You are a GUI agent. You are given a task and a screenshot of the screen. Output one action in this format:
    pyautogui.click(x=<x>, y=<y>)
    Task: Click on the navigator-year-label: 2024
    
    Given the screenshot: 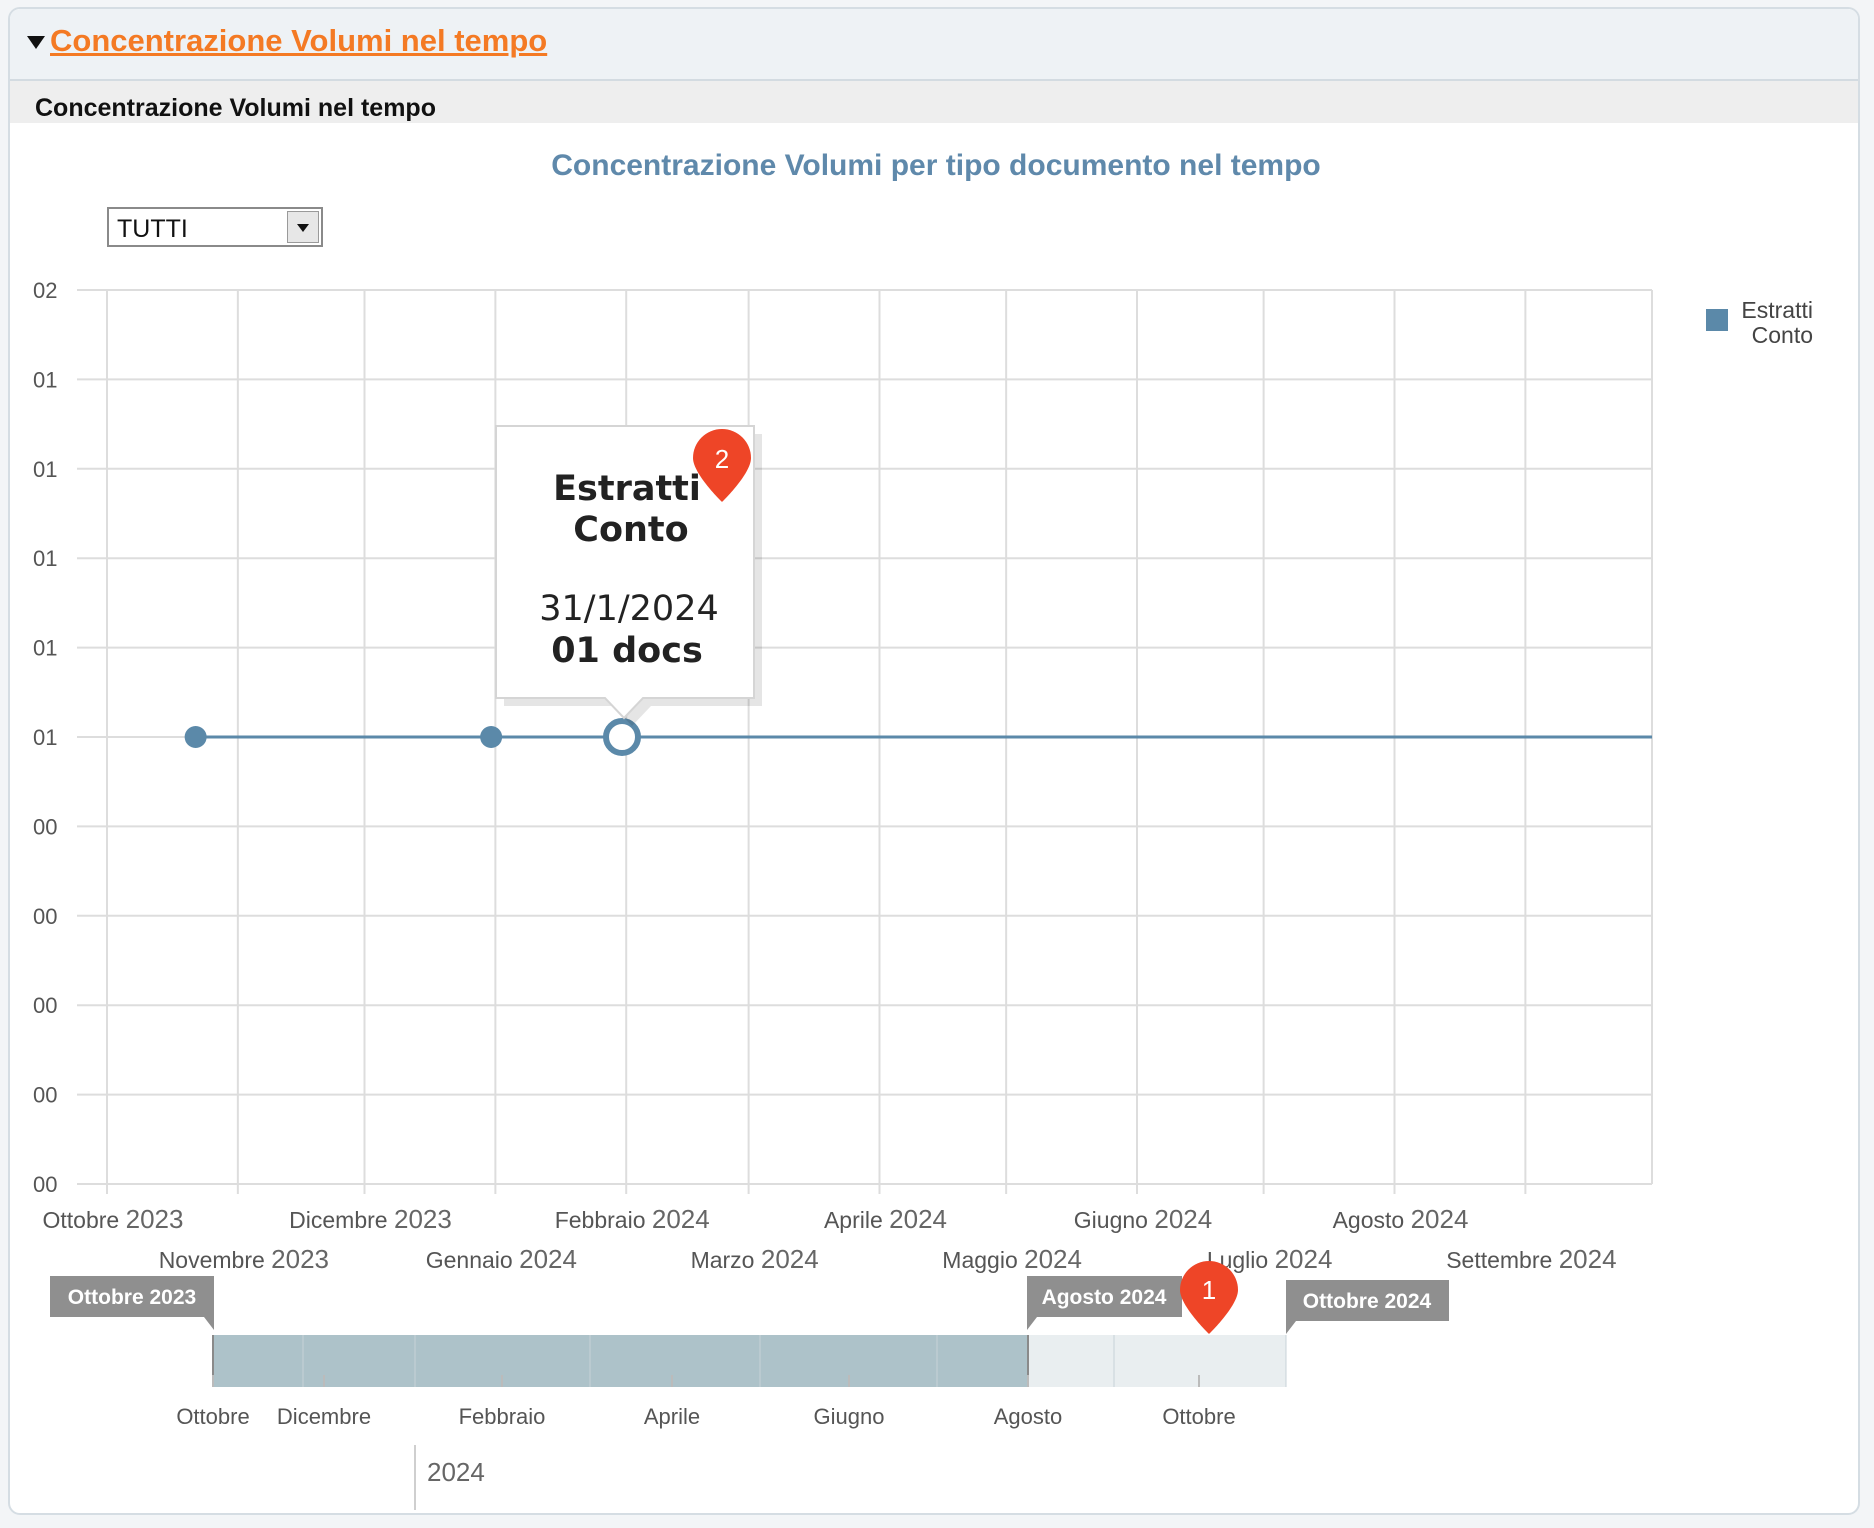 What is the action you would take?
    pyautogui.click(x=456, y=1472)
    